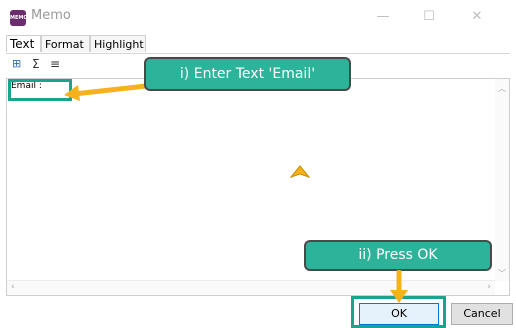  I want to click on maximize-button: ☐, so click(429, 17).